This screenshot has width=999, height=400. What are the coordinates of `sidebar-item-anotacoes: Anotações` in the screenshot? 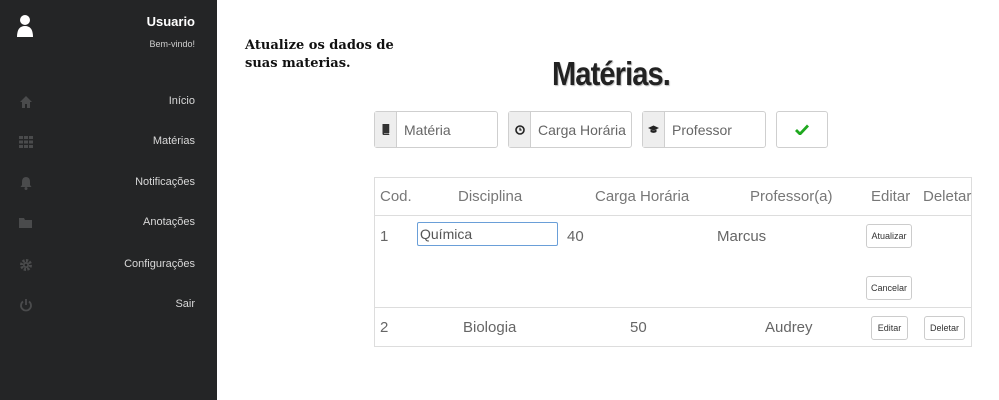 It's located at (108, 224).